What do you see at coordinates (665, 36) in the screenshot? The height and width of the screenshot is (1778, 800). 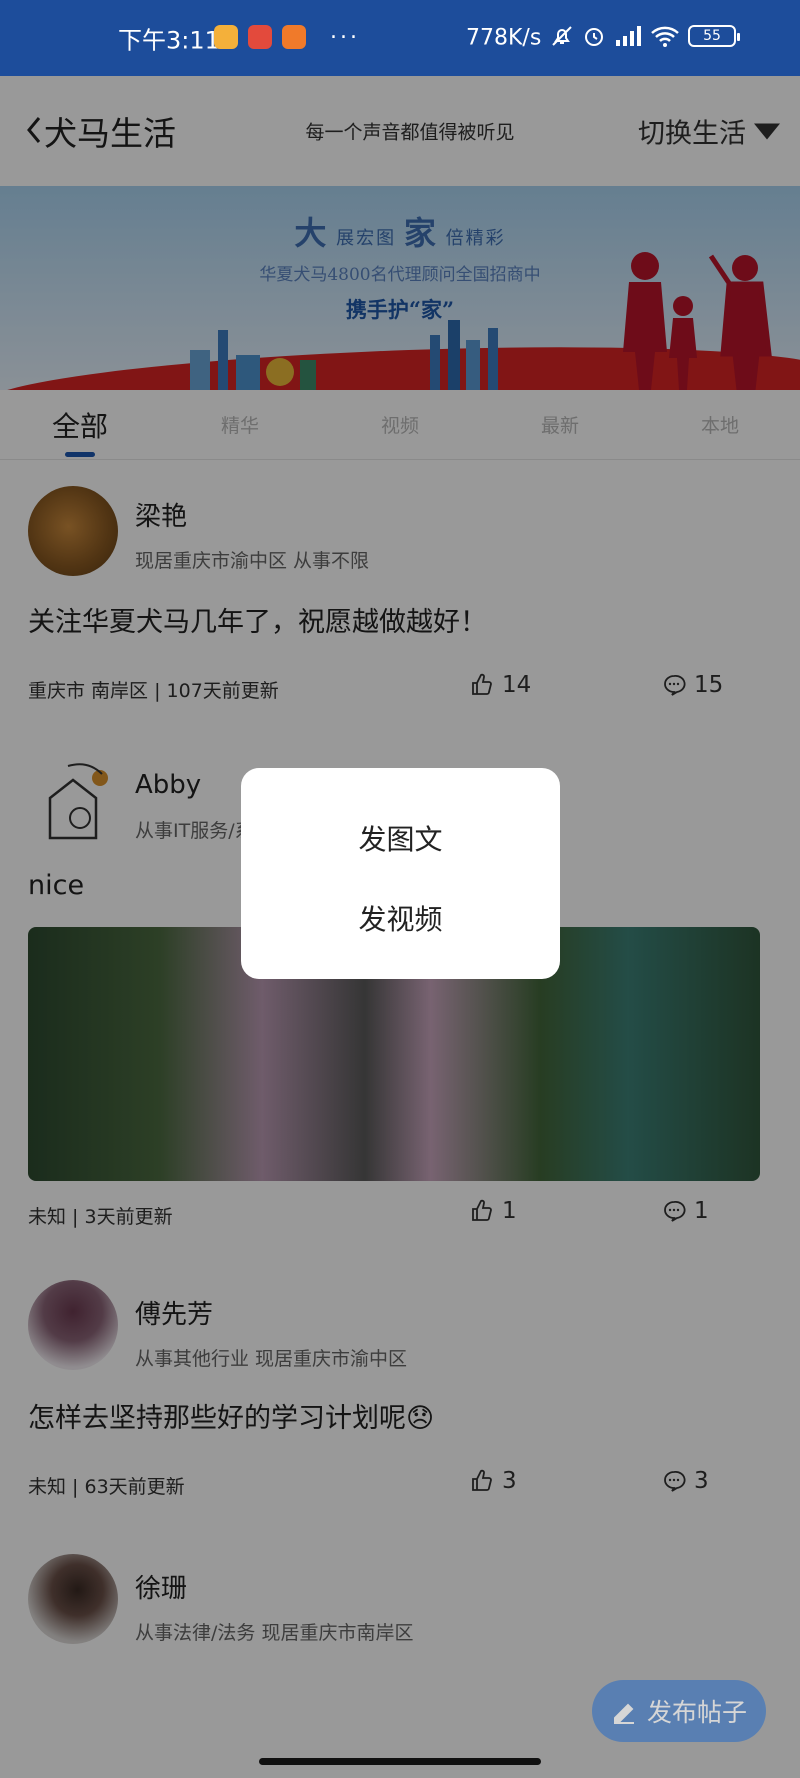 I see `wifi-icon` at bounding box center [665, 36].